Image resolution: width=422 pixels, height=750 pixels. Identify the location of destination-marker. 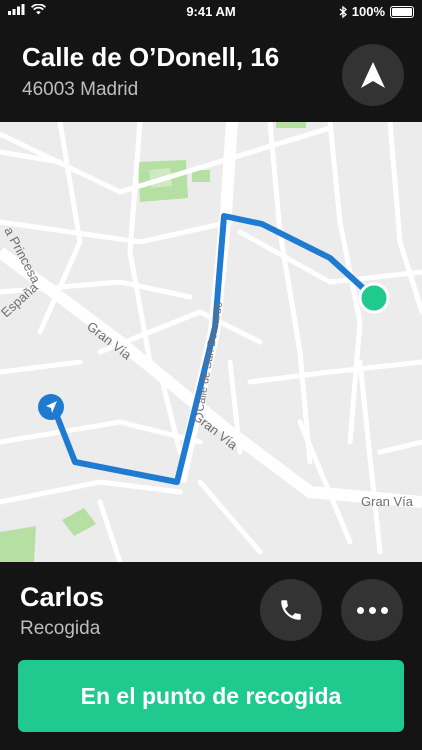
(374, 298).